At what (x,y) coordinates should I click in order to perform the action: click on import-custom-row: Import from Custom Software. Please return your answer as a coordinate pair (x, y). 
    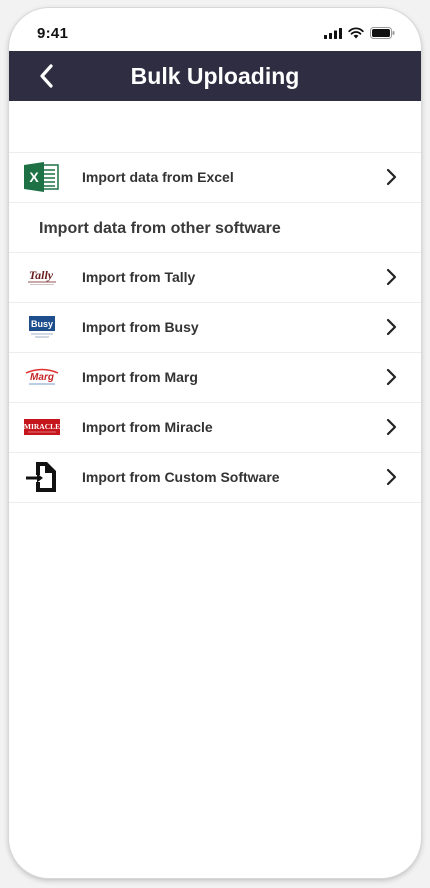
    Looking at the image, I should click on (215, 477).